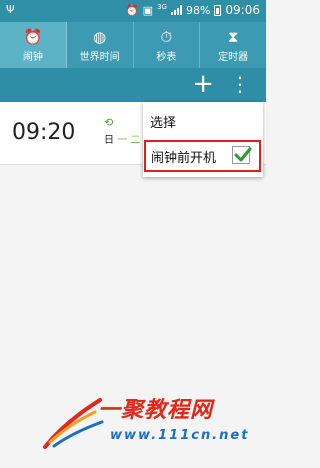  What do you see at coordinates (133, 85) in the screenshot?
I see `action-bar: + ⋮` at bounding box center [133, 85].